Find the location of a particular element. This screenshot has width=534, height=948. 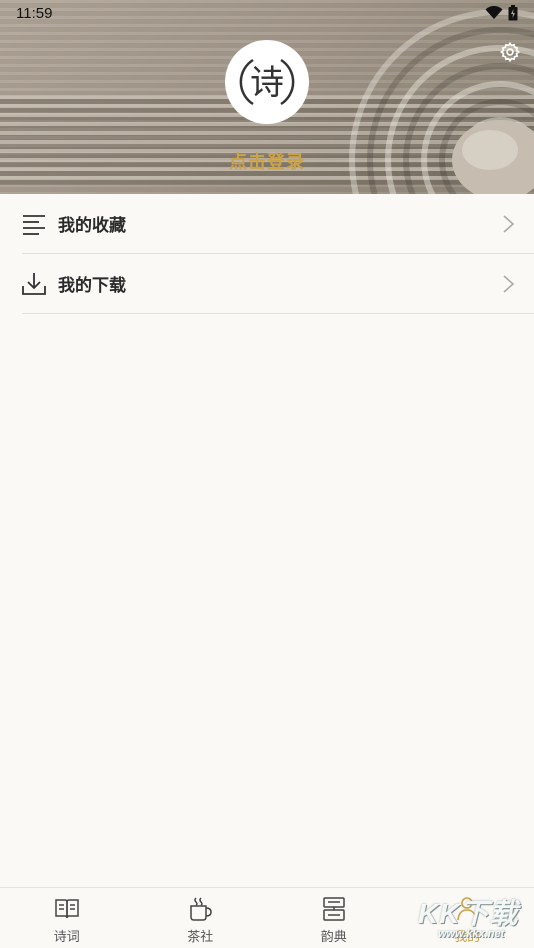

nav-label: 茶社 is located at coordinates (200, 937).